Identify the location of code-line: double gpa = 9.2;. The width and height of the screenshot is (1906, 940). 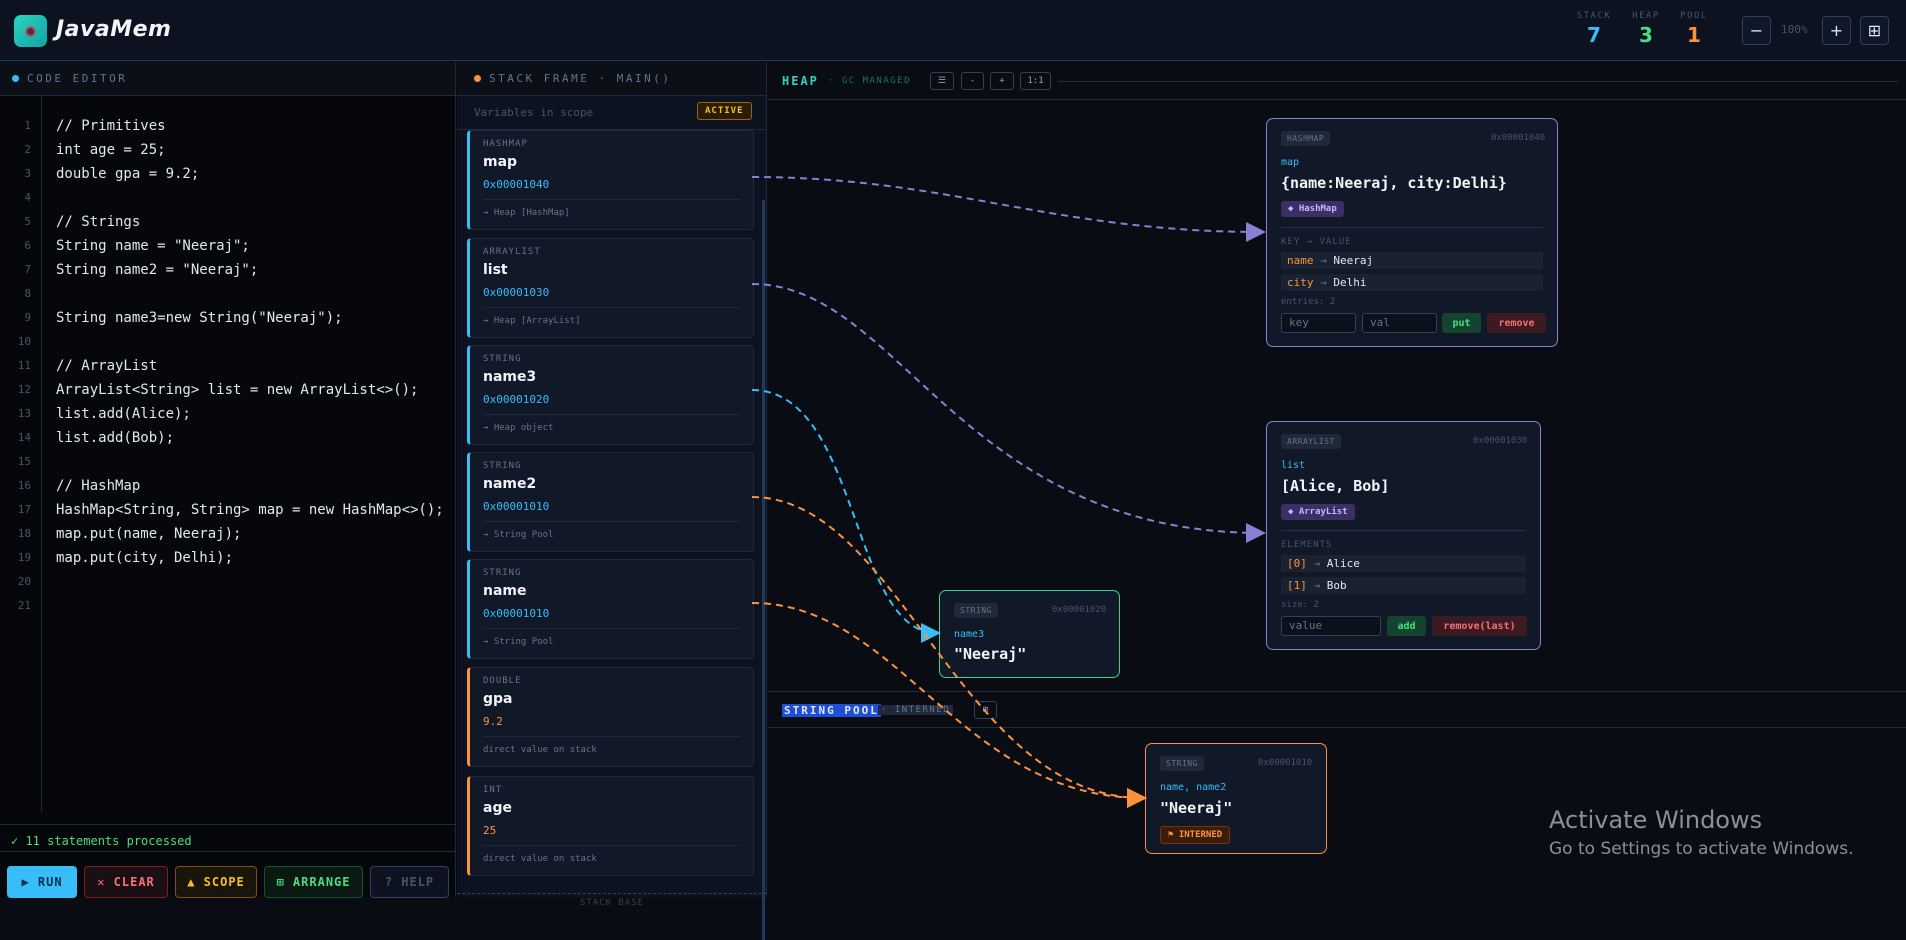
(128, 174).